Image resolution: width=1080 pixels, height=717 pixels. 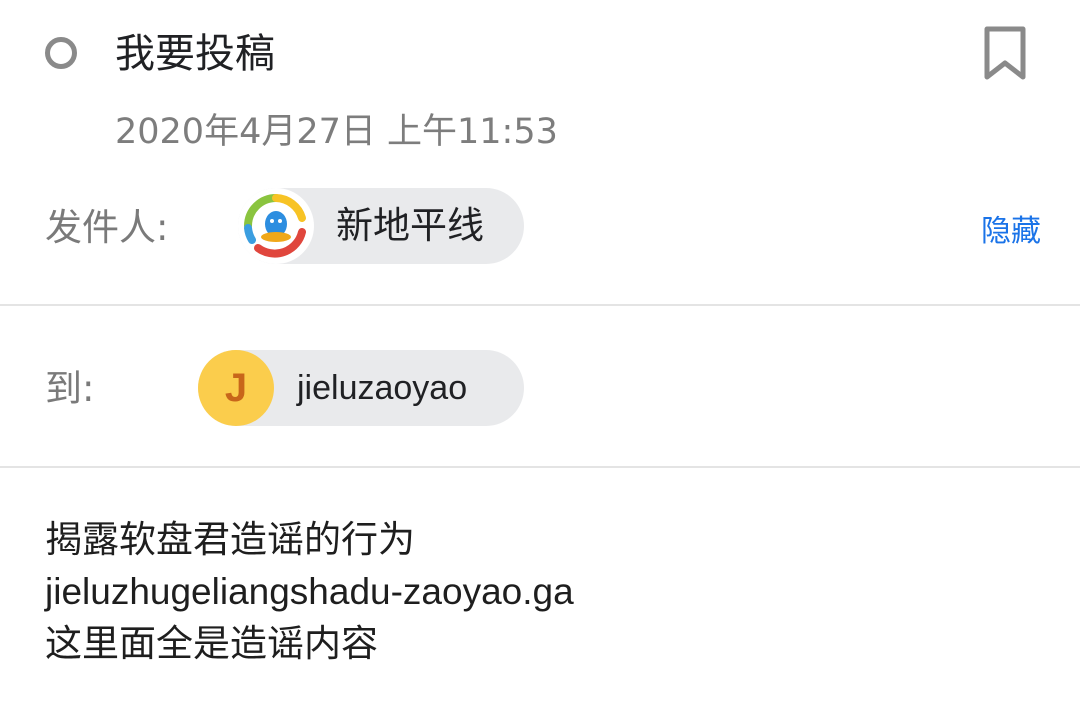 What do you see at coordinates (195, 54) in the screenshot?
I see `email-subject: 我要投稿` at bounding box center [195, 54].